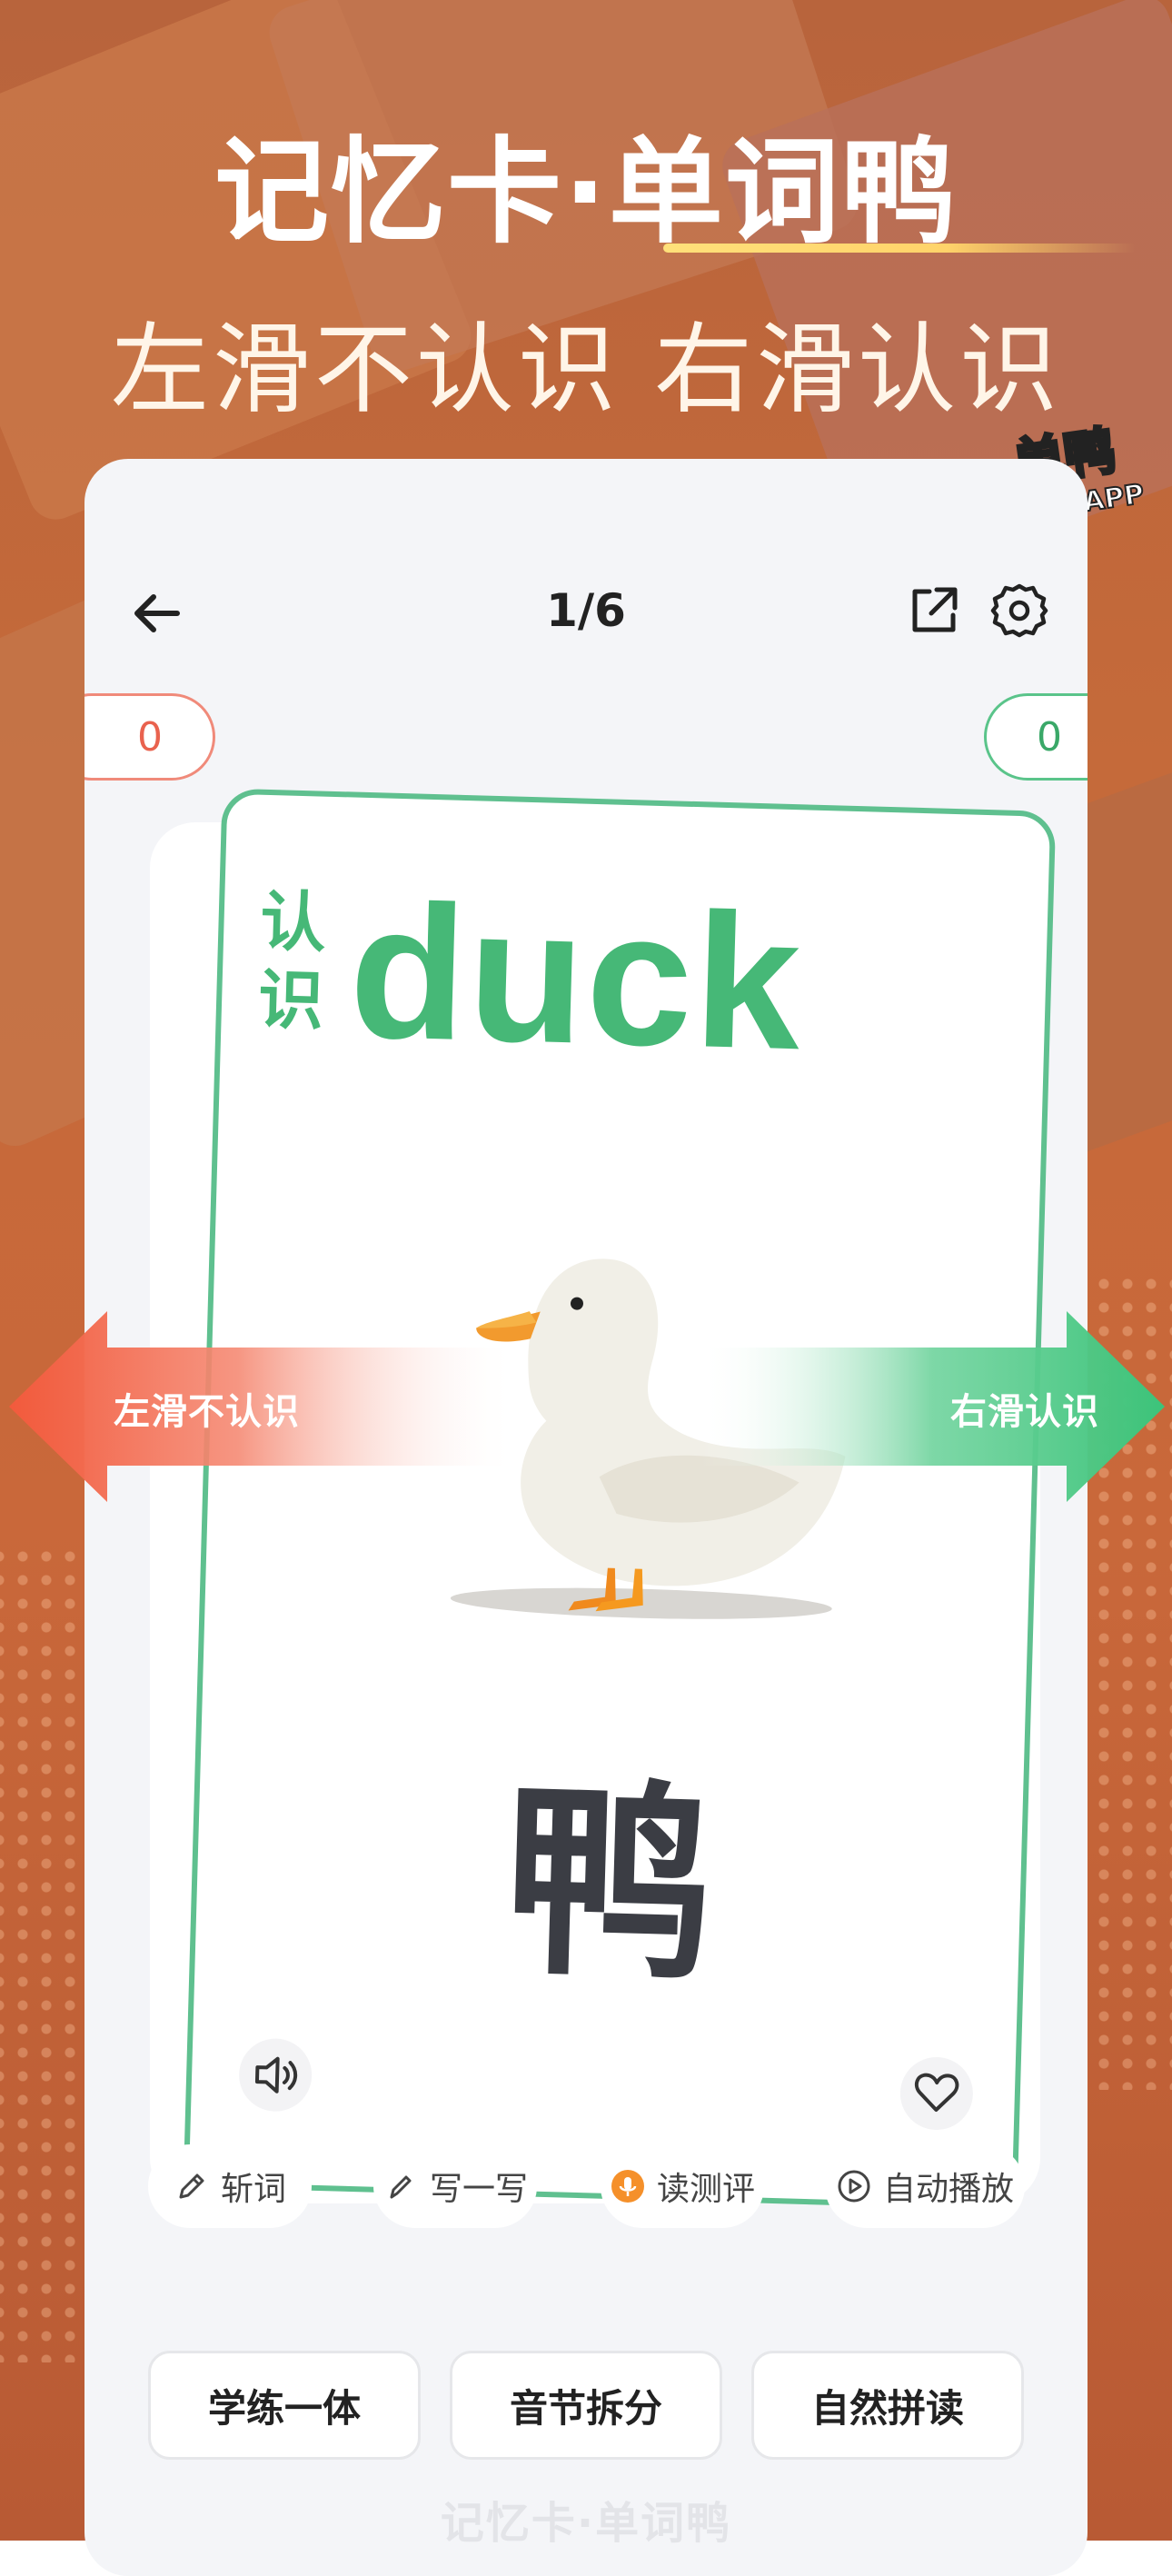  I want to click on learn-practice-button: 学练一体, so click(285, 2406).